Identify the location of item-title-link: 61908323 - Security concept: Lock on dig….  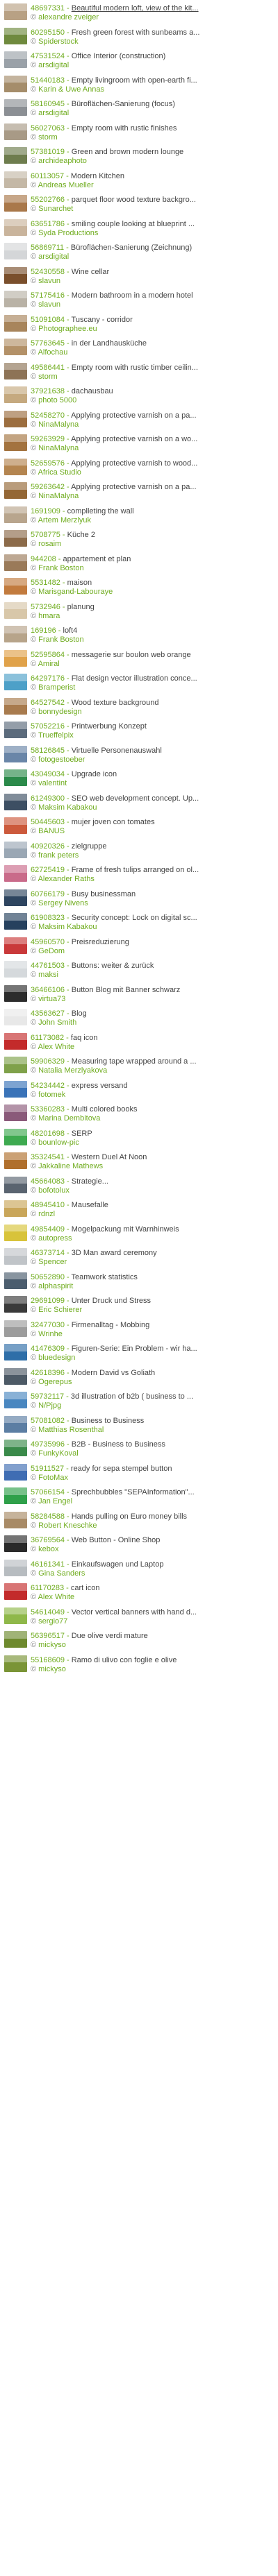
(151, 918).